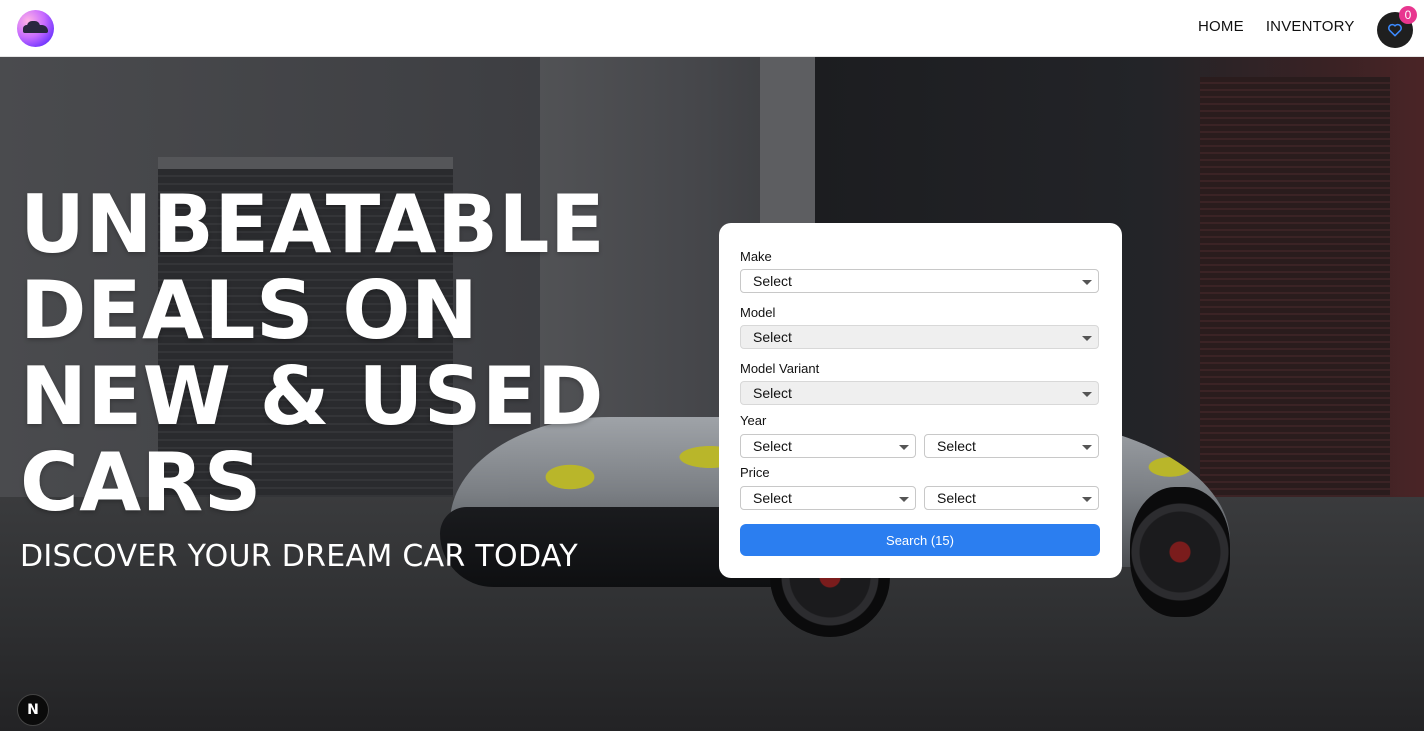  Describe the element at coordinates (956, 446) in the screenshot. I see `year-to-value: Select` at that location.